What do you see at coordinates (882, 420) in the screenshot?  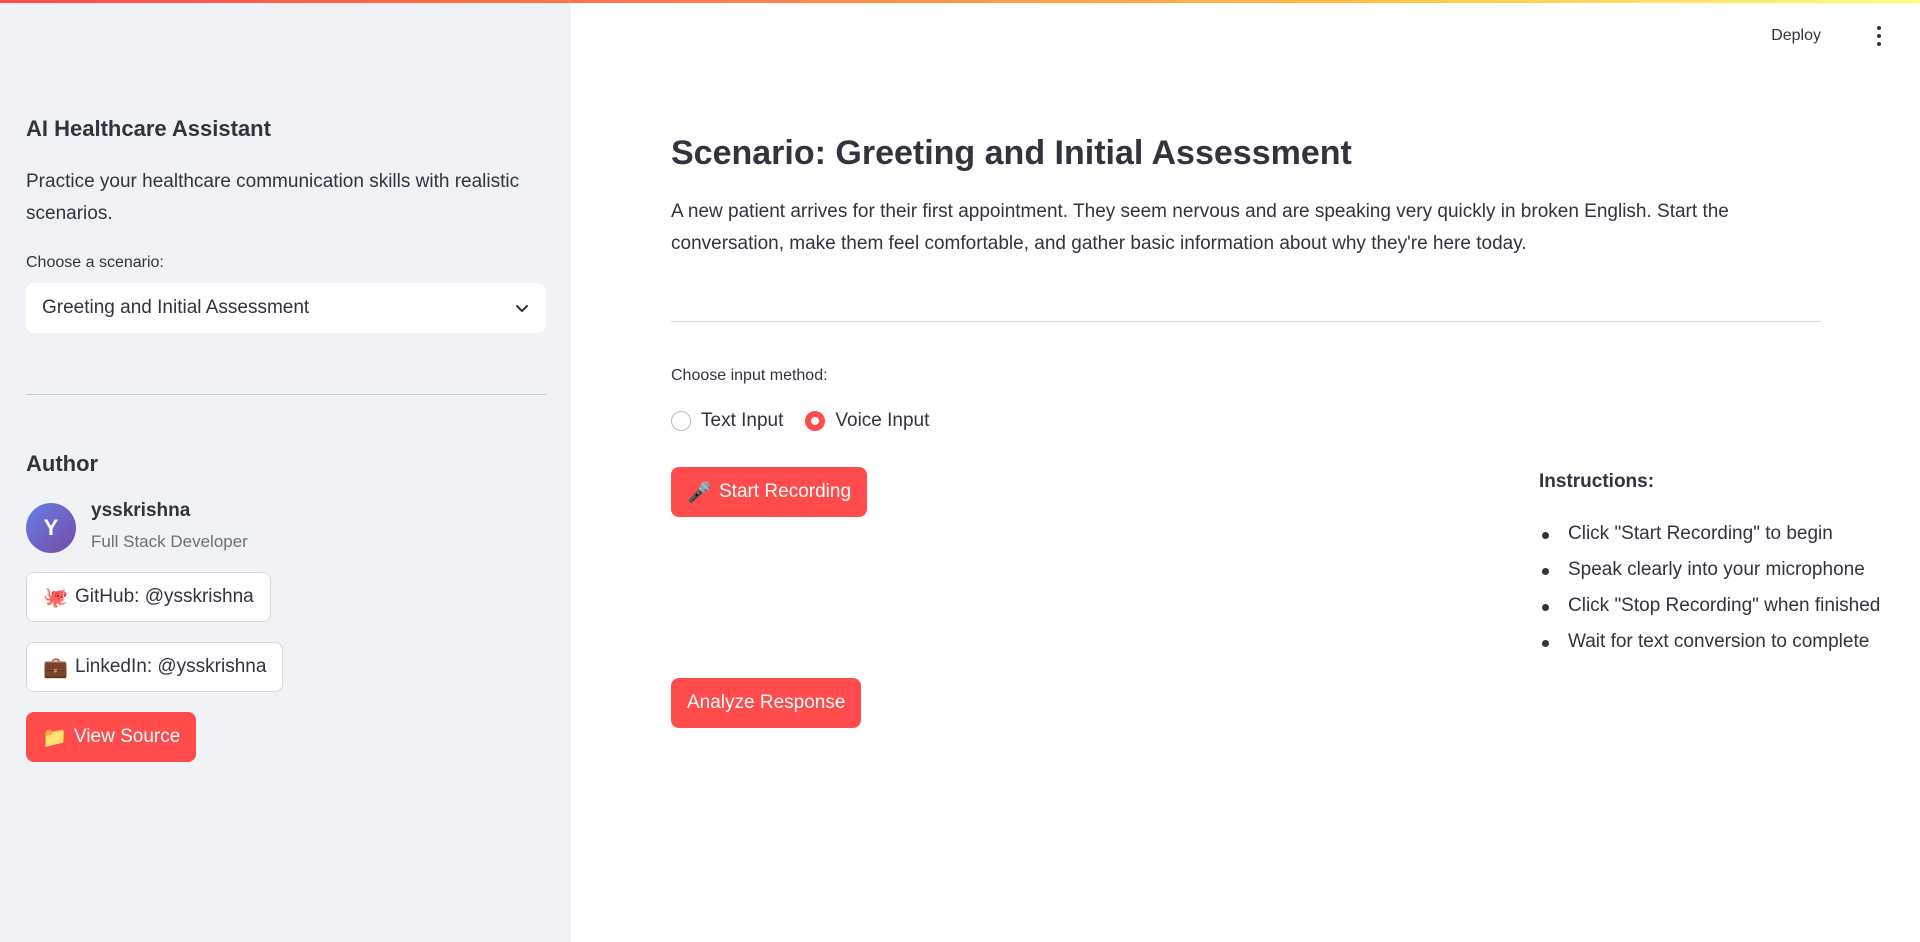 I see `radio-label: Voice Input` at bounding box center [882, 420].